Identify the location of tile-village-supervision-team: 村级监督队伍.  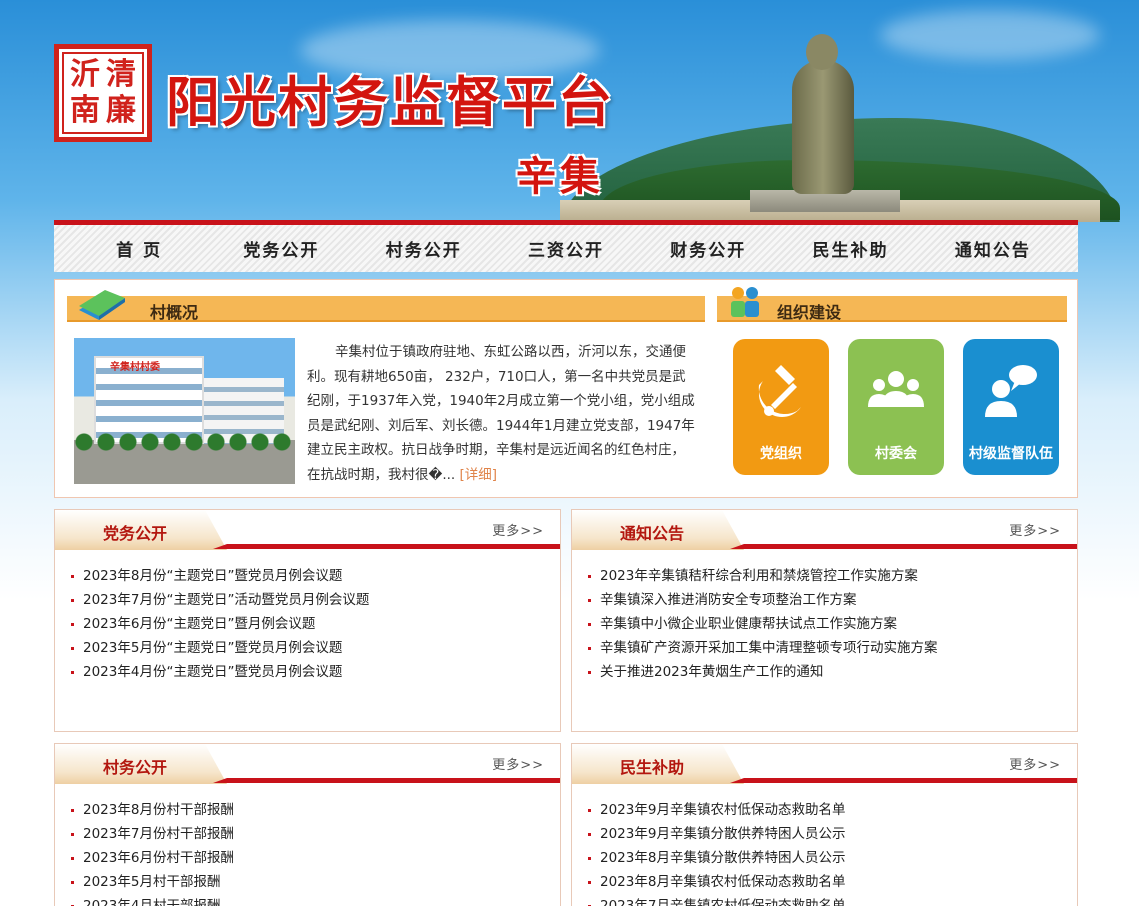
(1011, 407).